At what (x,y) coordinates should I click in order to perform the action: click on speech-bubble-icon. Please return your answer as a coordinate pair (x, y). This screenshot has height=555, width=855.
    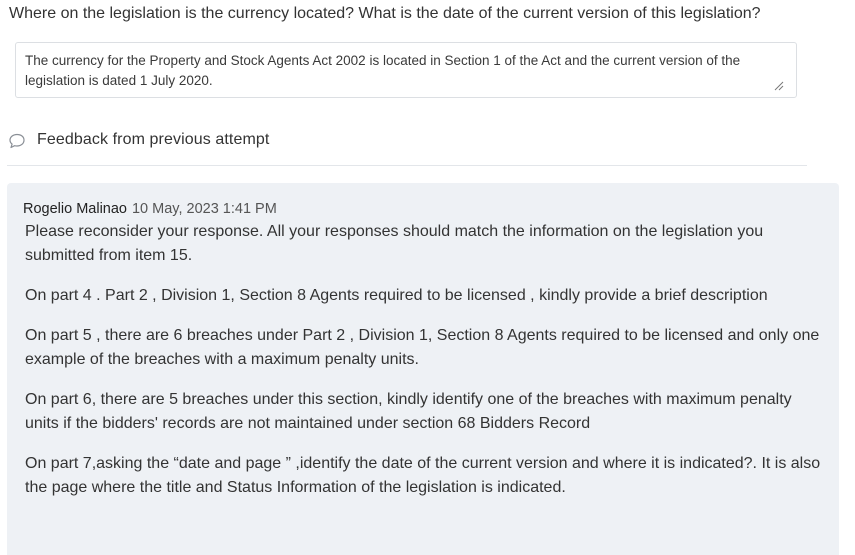
    Looking at the image, I should click on (17, 141).